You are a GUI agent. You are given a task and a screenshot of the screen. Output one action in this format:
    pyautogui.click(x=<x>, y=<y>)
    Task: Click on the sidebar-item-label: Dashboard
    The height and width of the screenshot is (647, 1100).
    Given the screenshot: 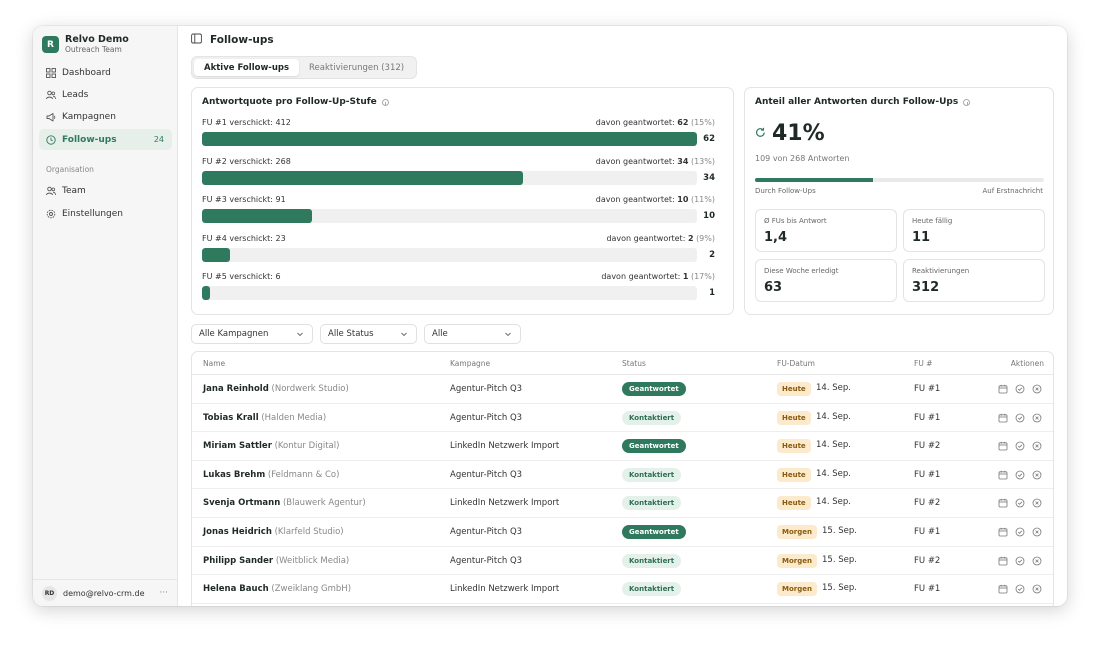 What is the action you would take?
    pyautogui.click(x=86, y=72)
    